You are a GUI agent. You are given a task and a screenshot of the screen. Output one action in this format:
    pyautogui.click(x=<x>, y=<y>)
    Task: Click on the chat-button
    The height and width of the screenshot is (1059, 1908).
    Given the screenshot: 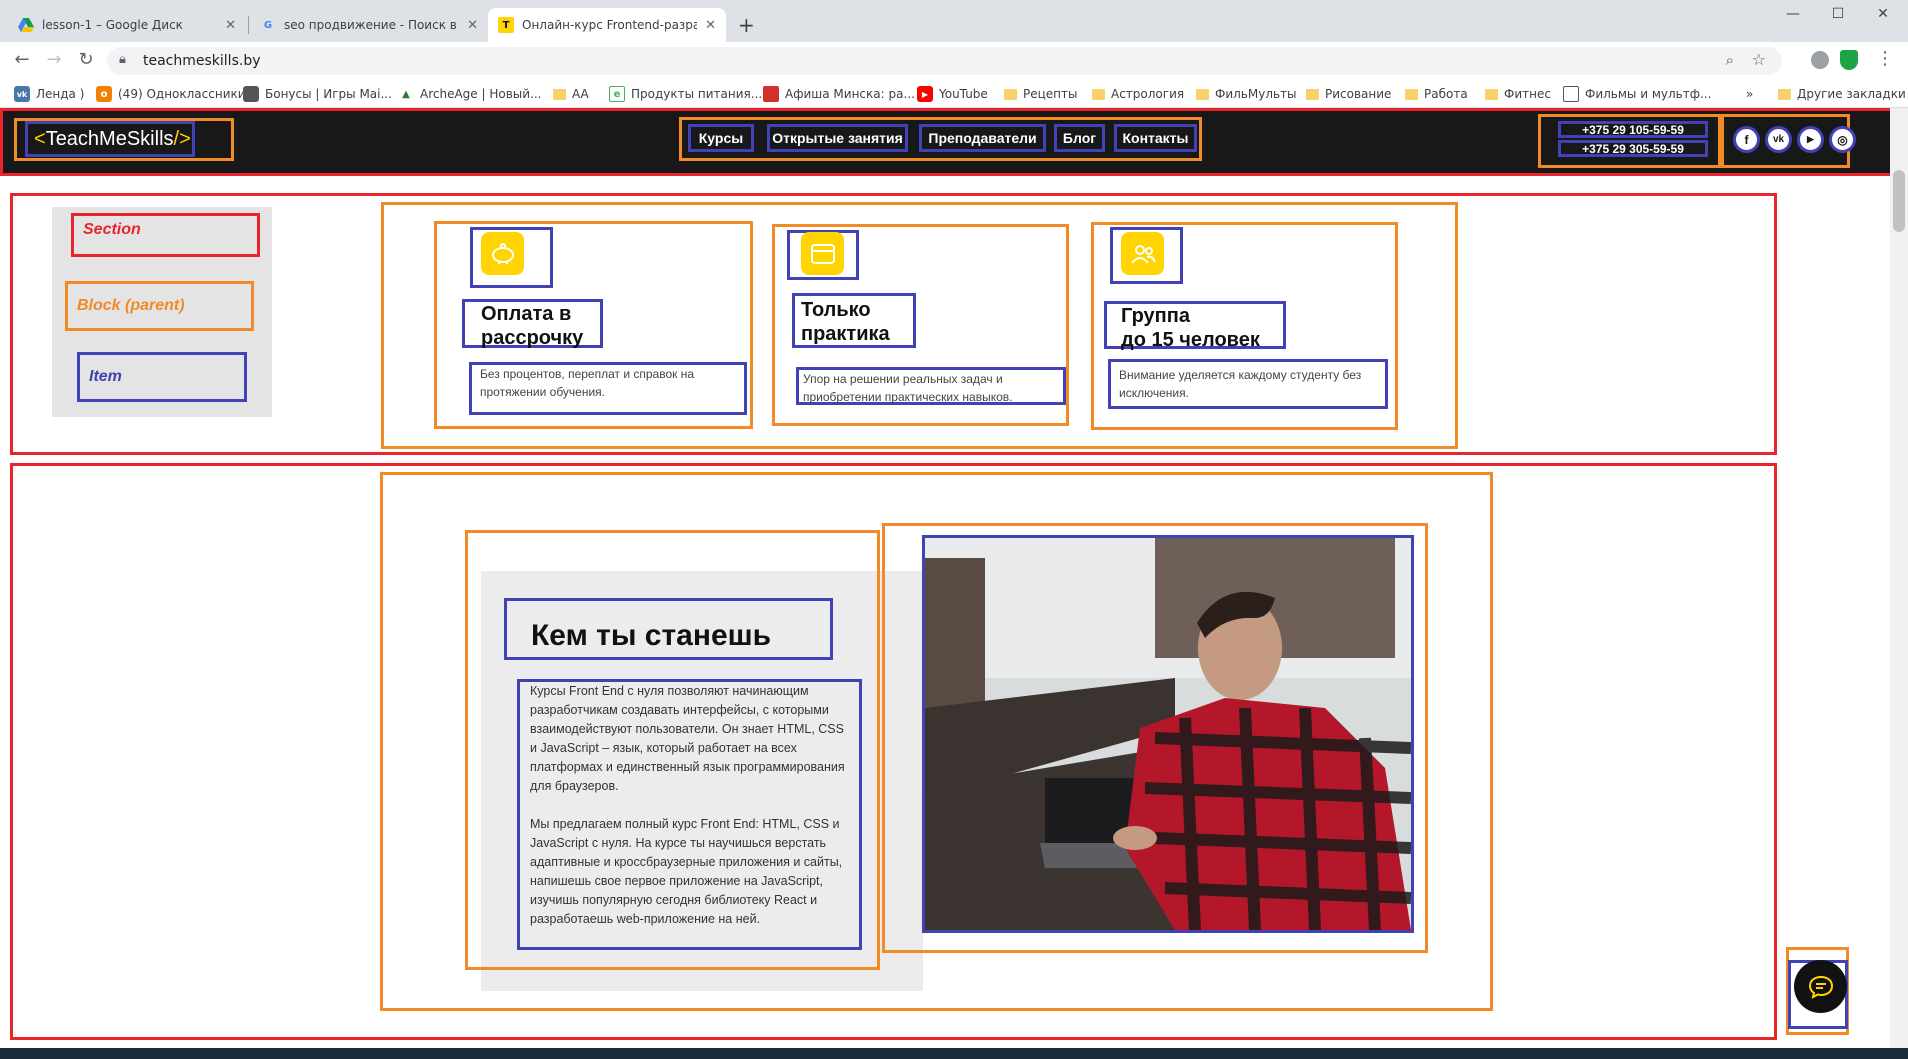 What is the action you would take?
    pyautogui.click(x=1820, y=986)
    